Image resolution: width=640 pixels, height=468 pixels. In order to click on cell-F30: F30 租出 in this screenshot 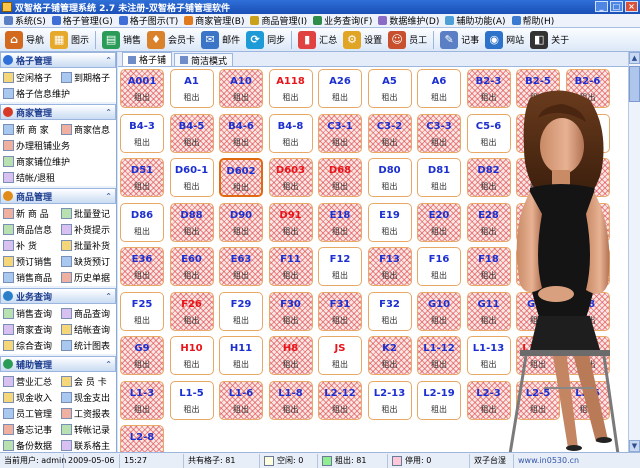, I will do `click(290, 311)`.